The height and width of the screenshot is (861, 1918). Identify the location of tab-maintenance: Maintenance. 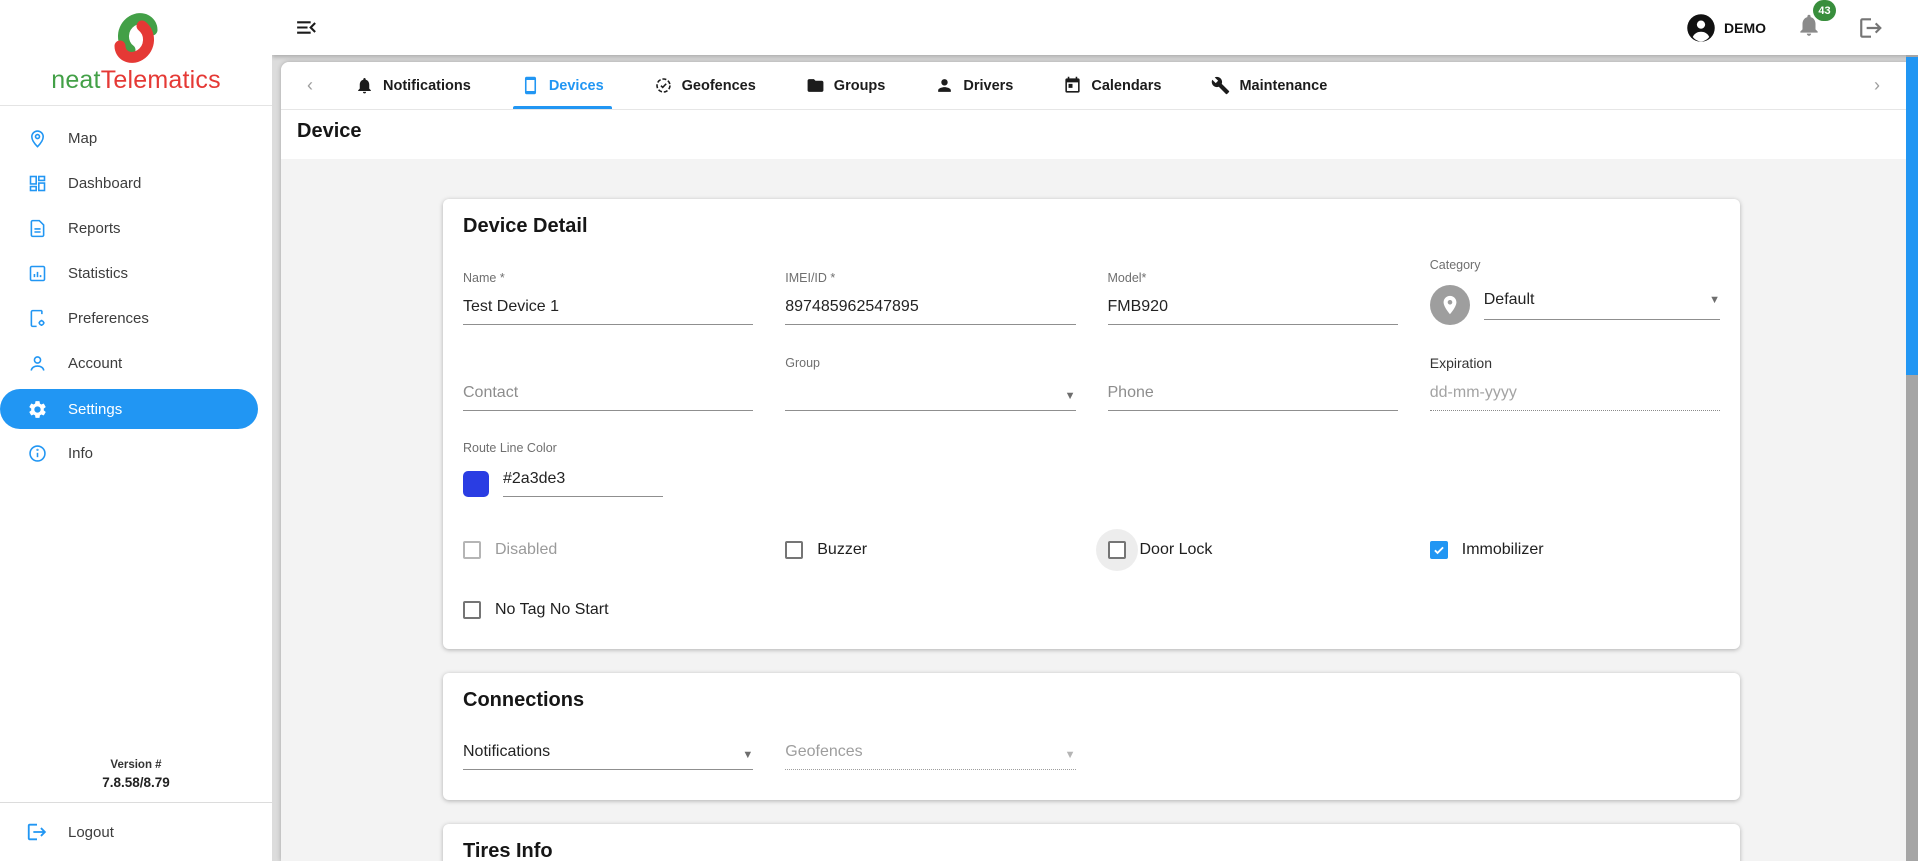
(1269, 85).